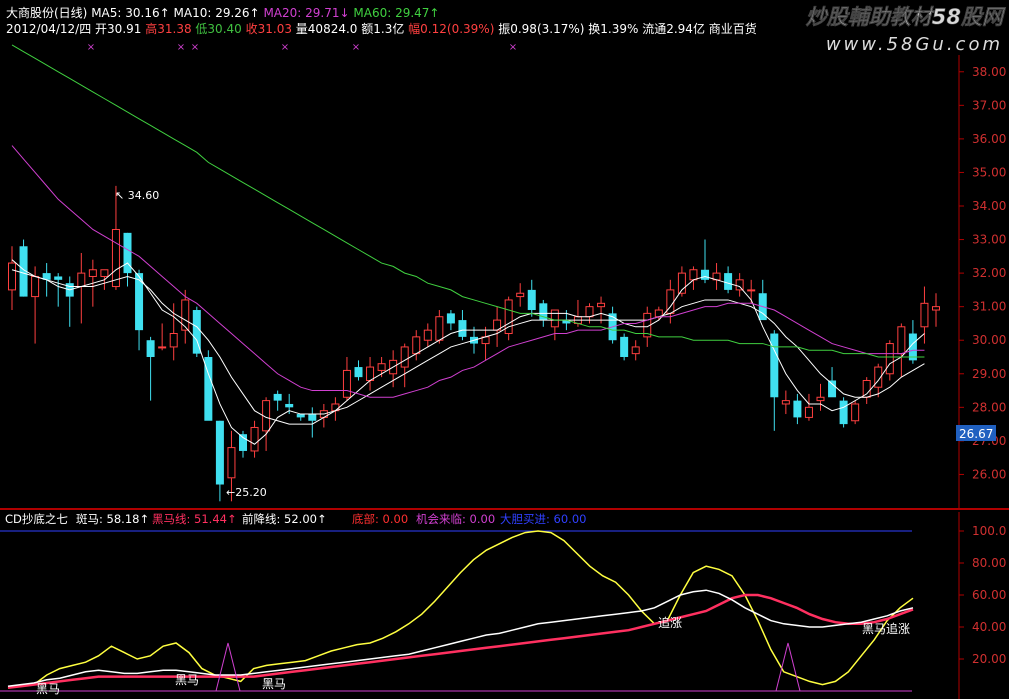 Image resolution: width=1009 pixels, height=699 pixels. Describe the element at coordinates (989, 72) in the screenshot. I see `price-tick-label: 38.00` at that location.